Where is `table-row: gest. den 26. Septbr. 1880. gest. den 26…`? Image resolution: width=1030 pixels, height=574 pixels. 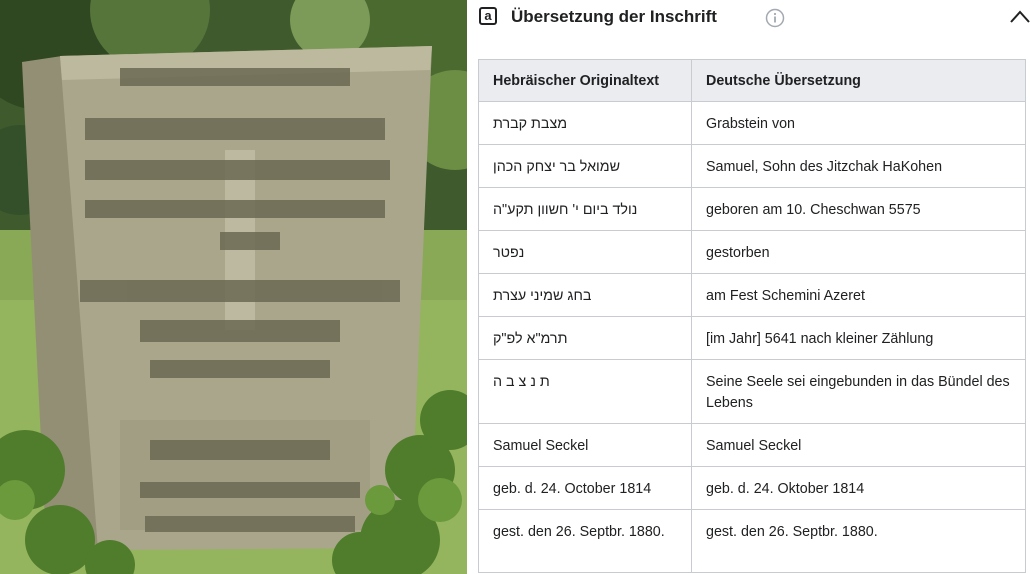 table-row: gest. den 26. Septbr. 1880. gest. den 26… is located at coordinates (752, 541).